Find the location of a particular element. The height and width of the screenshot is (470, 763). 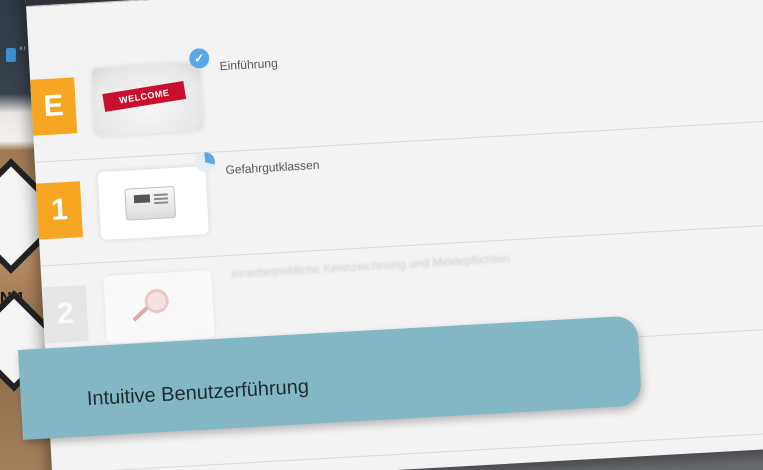

course-item-title: Einführung is located at coordinates (248, 64).